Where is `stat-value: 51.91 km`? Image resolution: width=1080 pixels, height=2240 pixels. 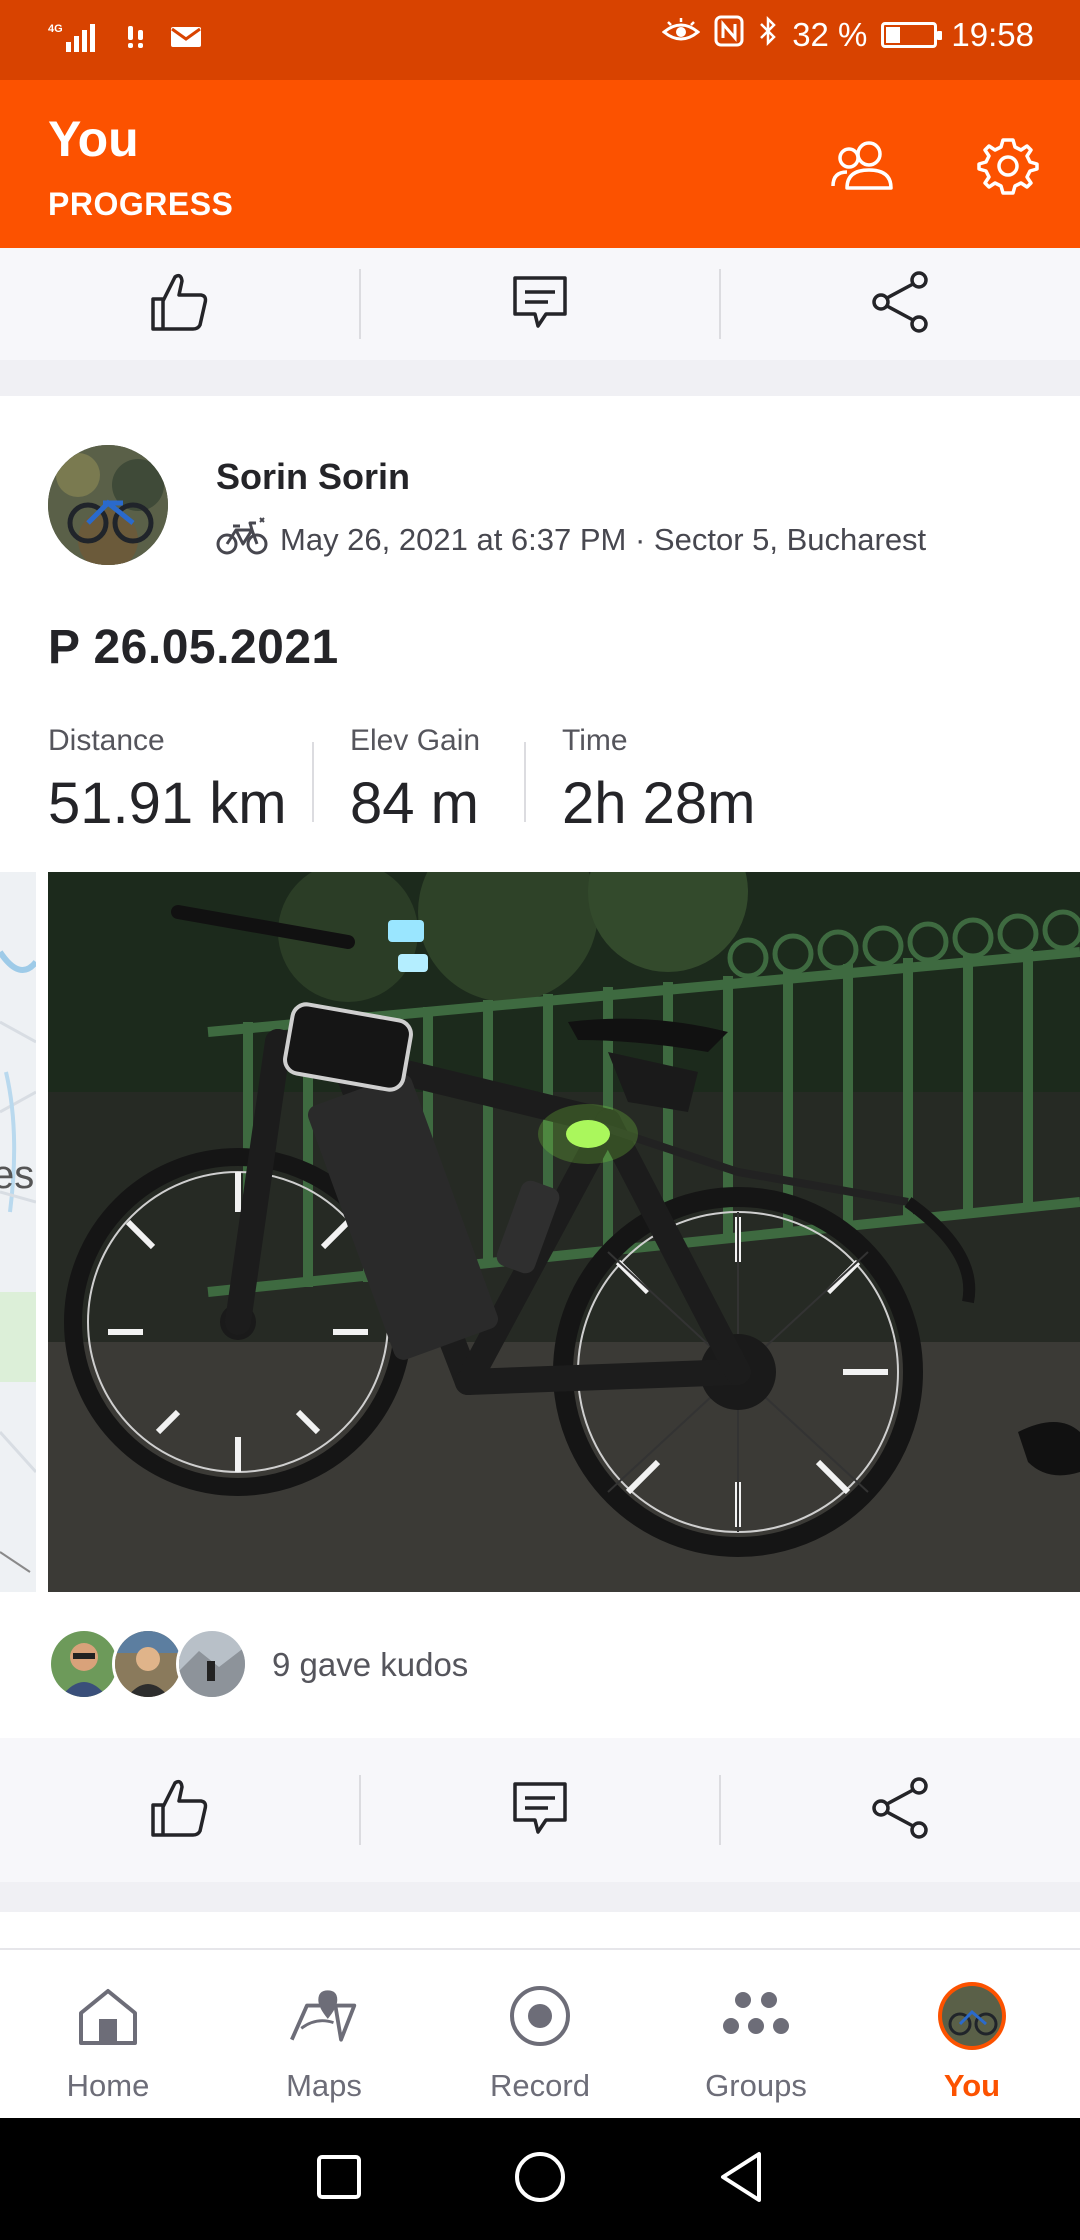
stat-value: 51.91 km is located at coordinates (167, 803).